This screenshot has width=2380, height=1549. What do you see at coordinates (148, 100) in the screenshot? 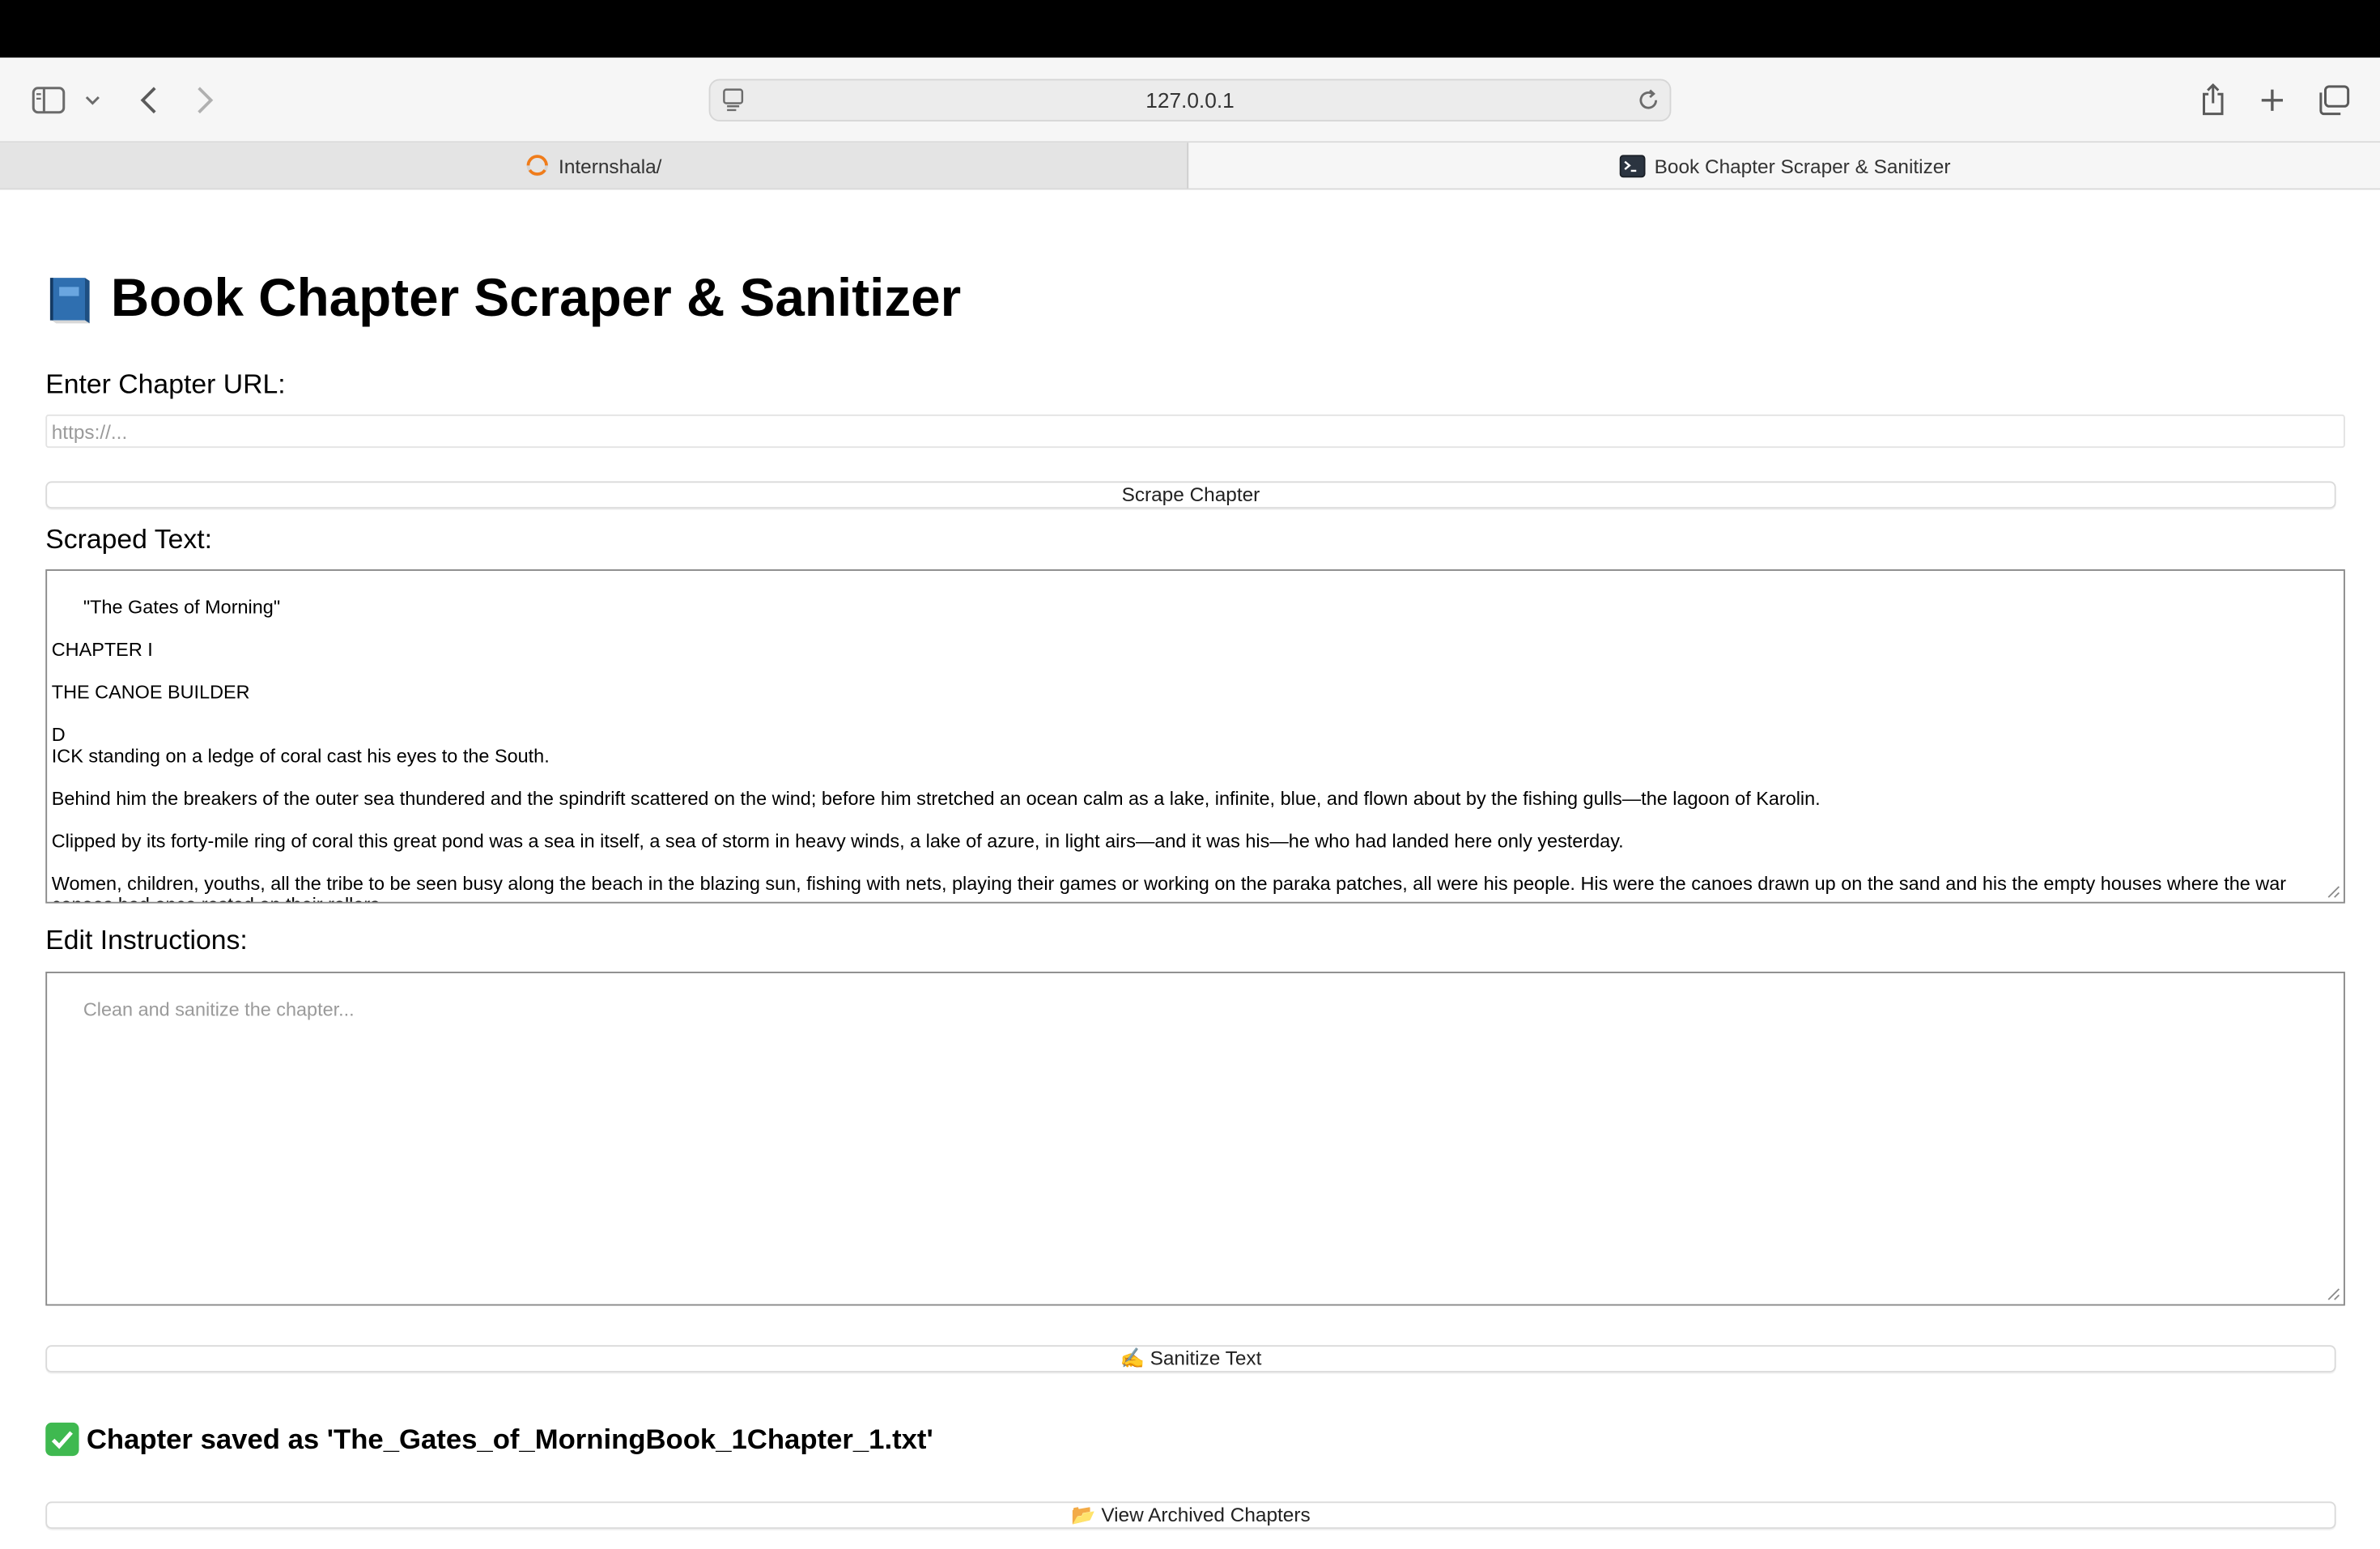
I see `back-icon` at bounding box center [148, 100].